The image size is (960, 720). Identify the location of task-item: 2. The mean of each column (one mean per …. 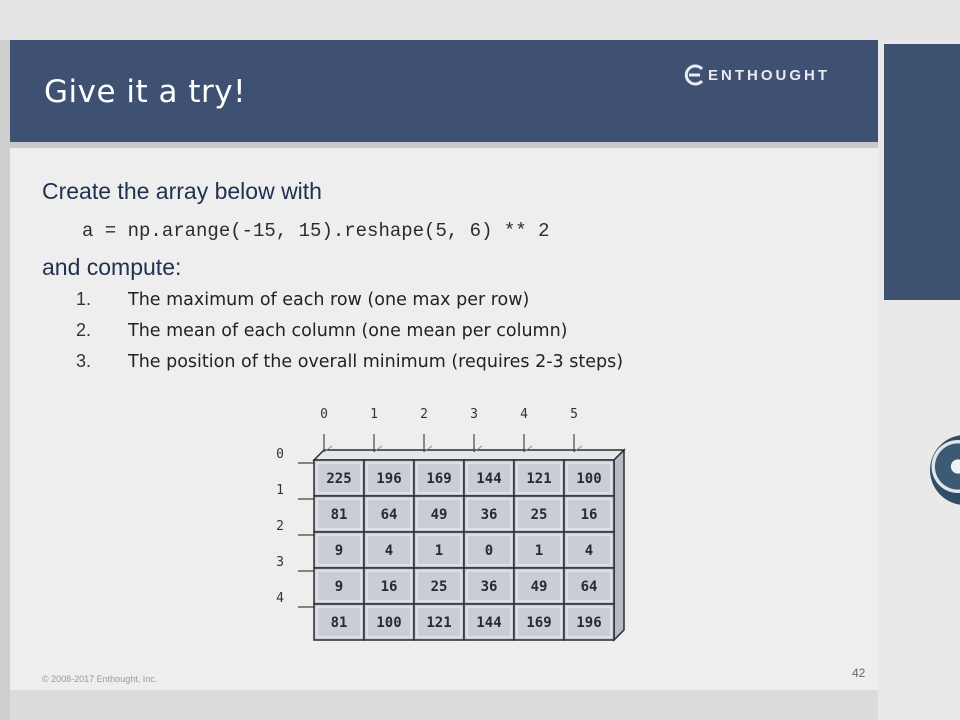
(349, 330).